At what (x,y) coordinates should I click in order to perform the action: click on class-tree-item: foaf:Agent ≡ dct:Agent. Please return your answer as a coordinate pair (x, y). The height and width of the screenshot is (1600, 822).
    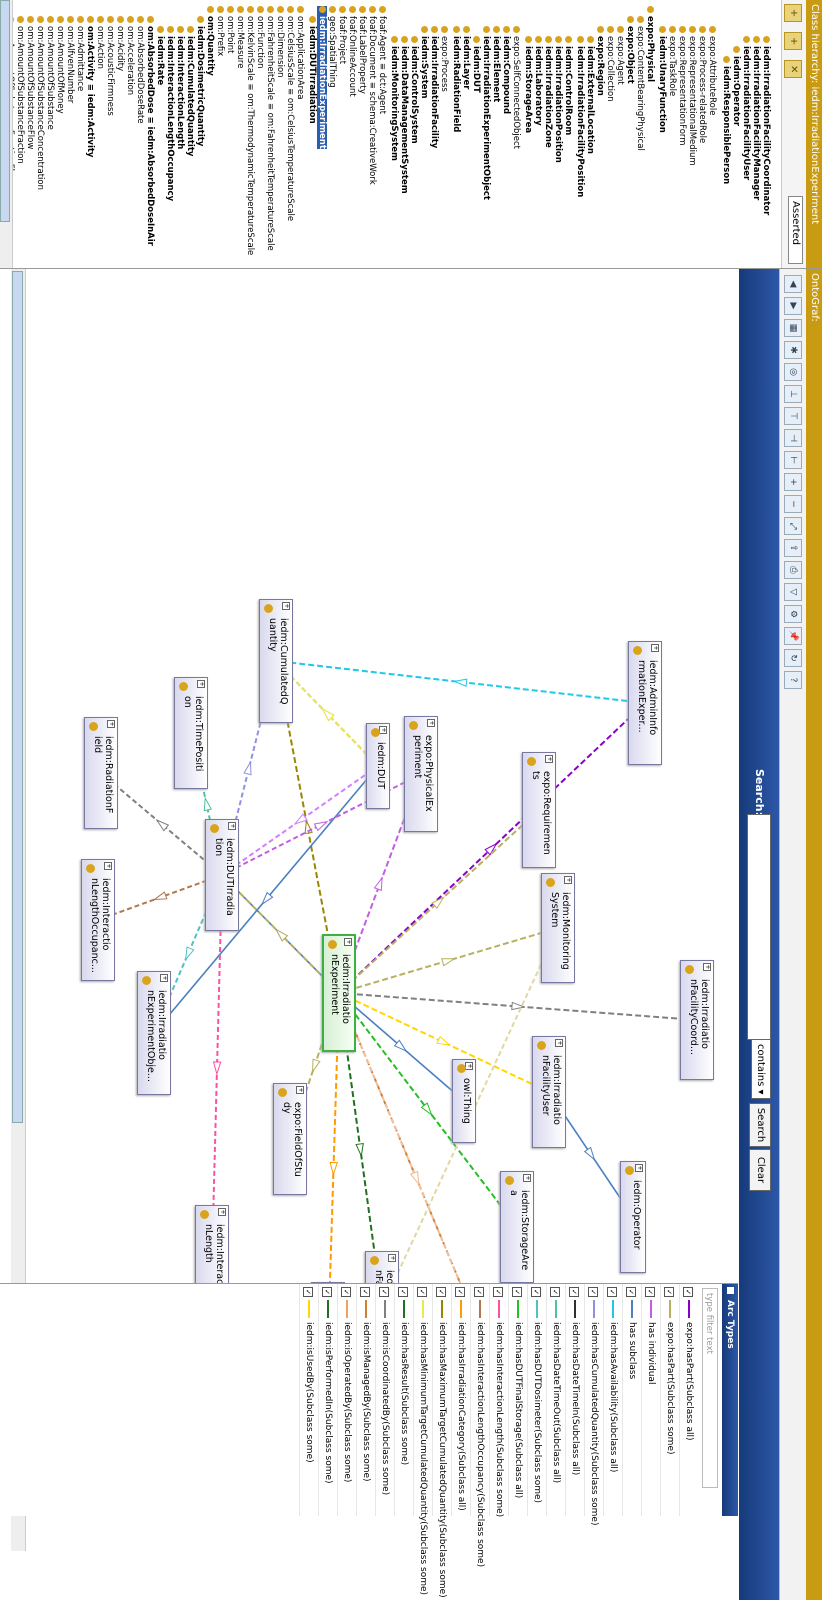
    Looking at the image, I should click on (382, 60).